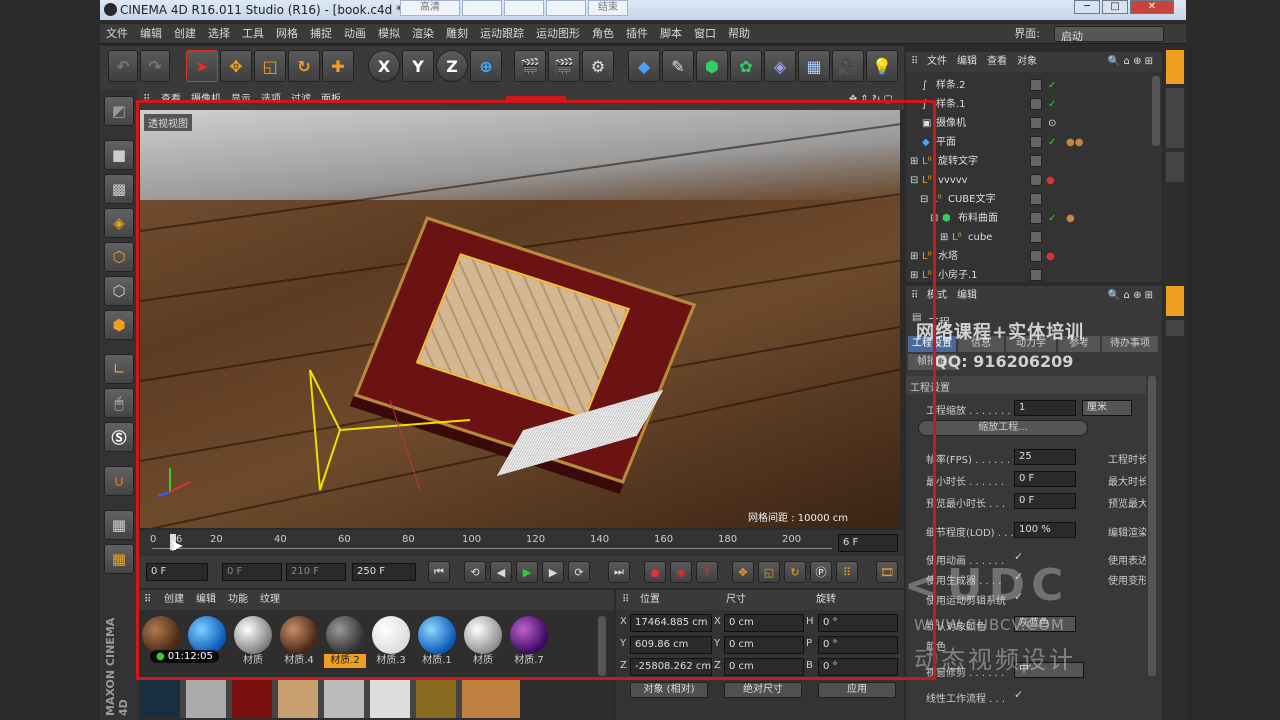 The image size is (1280, 720). What do you see at coordinates (119, 369) in the screenshot?
I see `axis-mode-icon: ∟` at bounding box center [119, 369].